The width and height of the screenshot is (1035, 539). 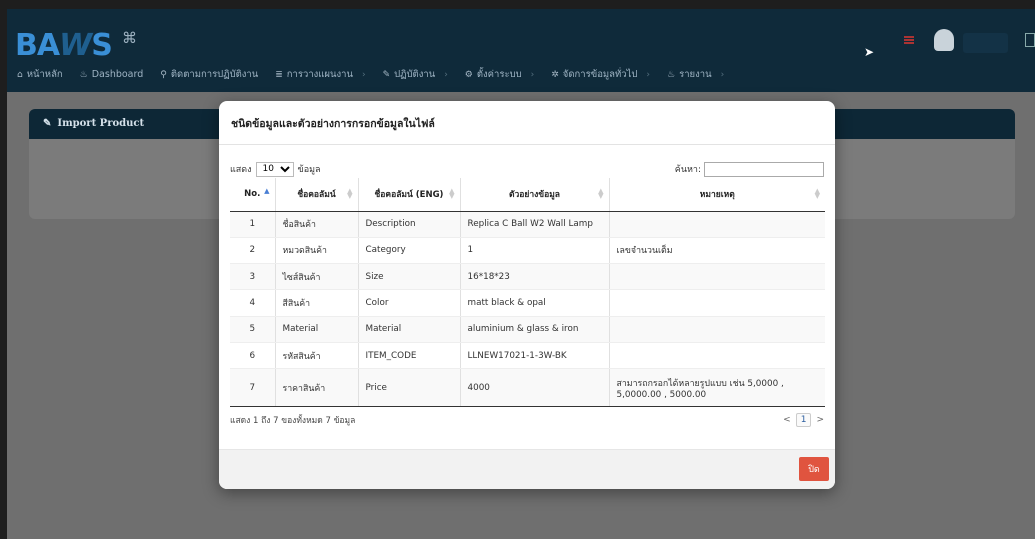 What do you see at coordinates (716, 251) in the screenshot?
I see `cell-note: เลขจำนวนเต็ม` at bounding box center [716, 251].